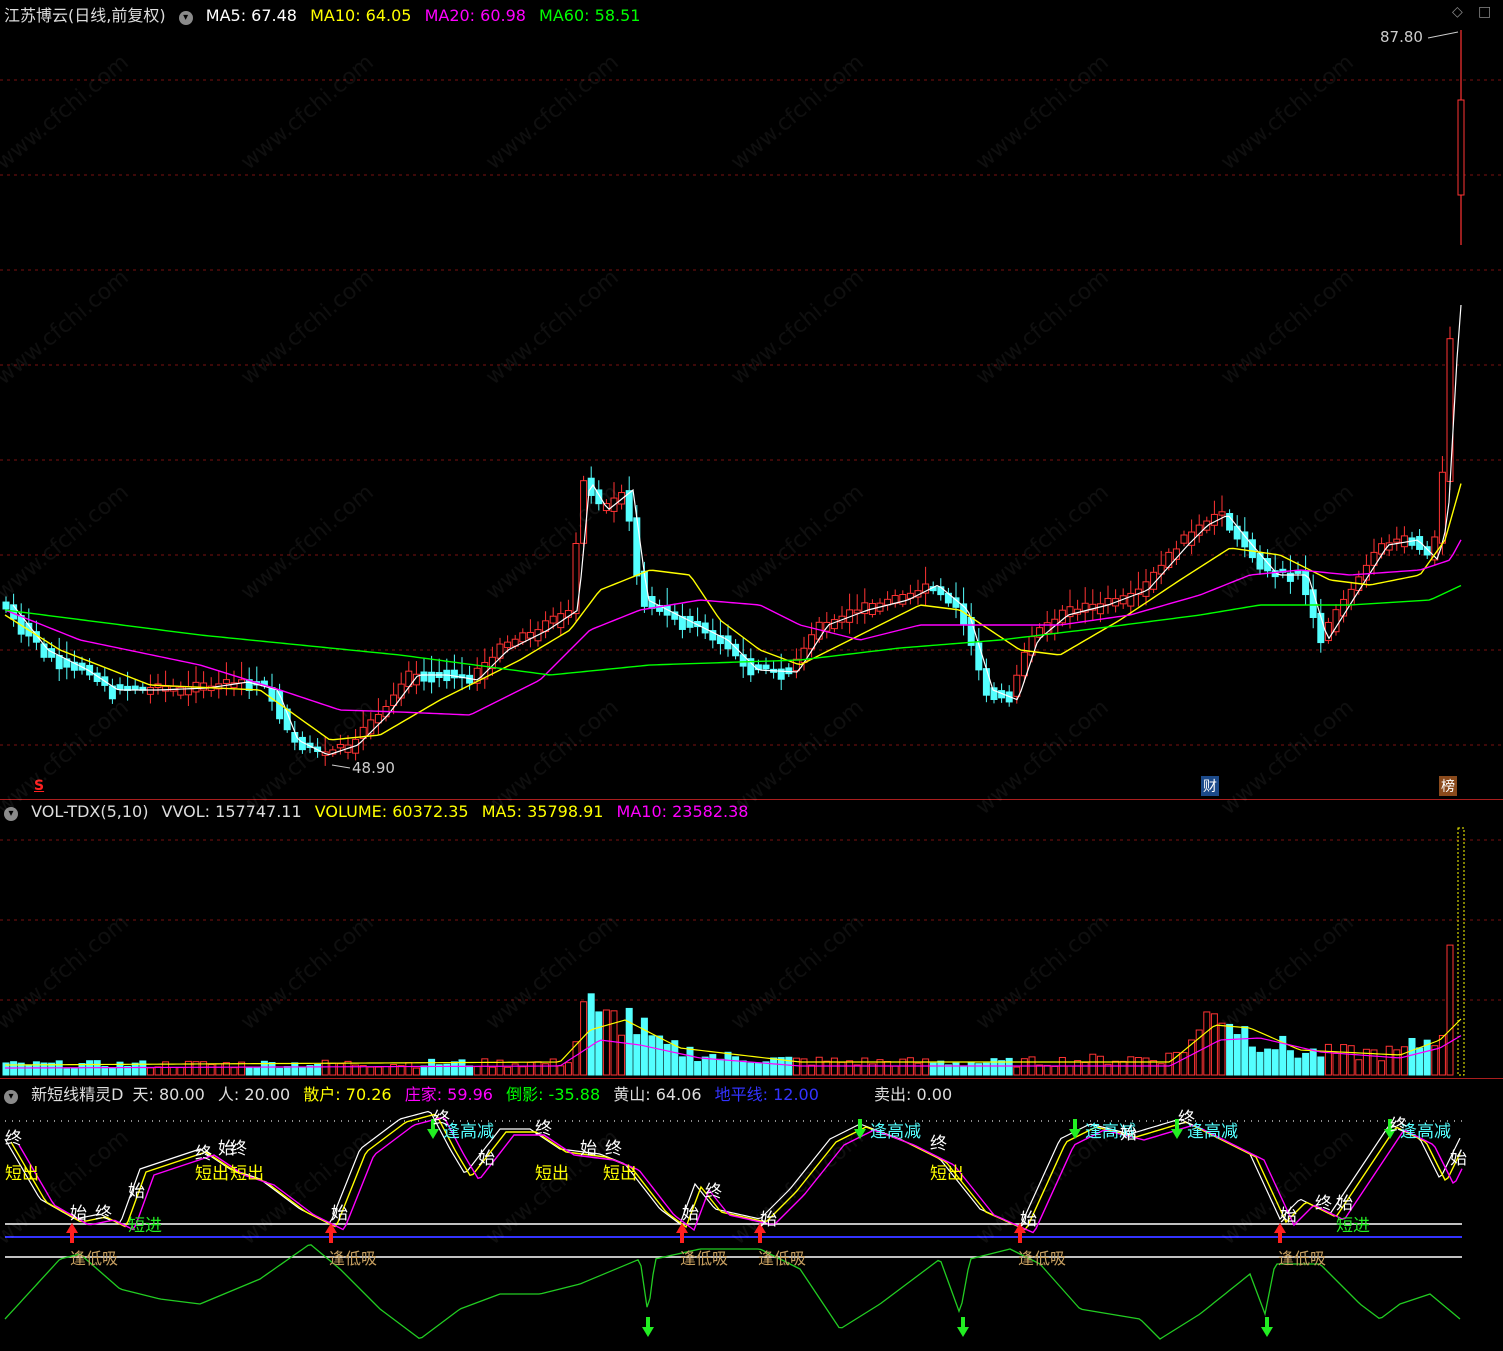 The width and height of the screenshot is (1503, 1351). I want to click on maximize-icon: □, so click(1484, 12).